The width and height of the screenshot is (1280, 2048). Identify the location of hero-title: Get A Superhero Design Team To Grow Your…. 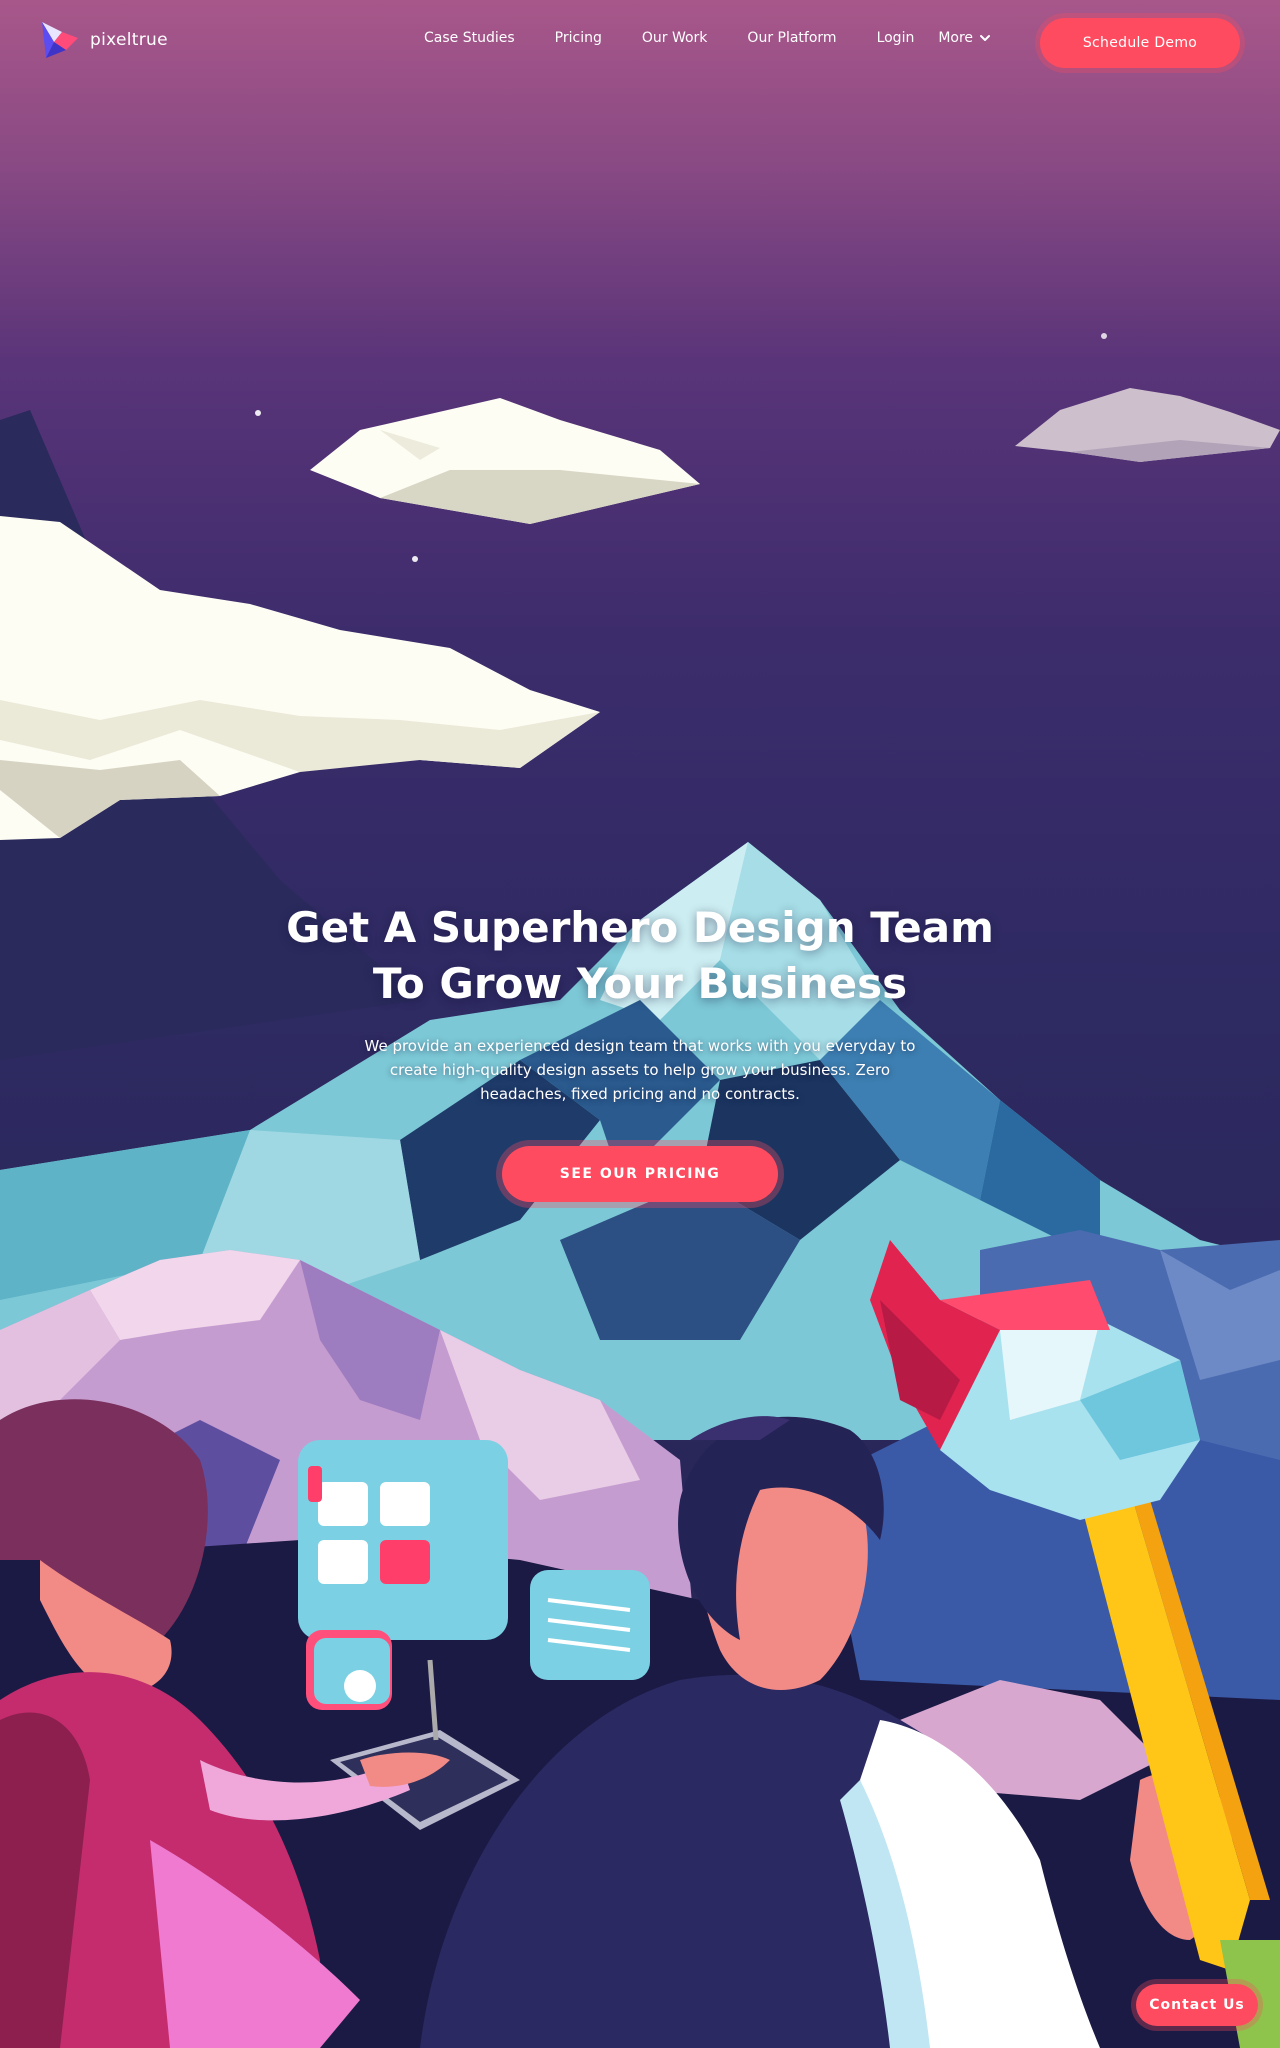
(640, 956).